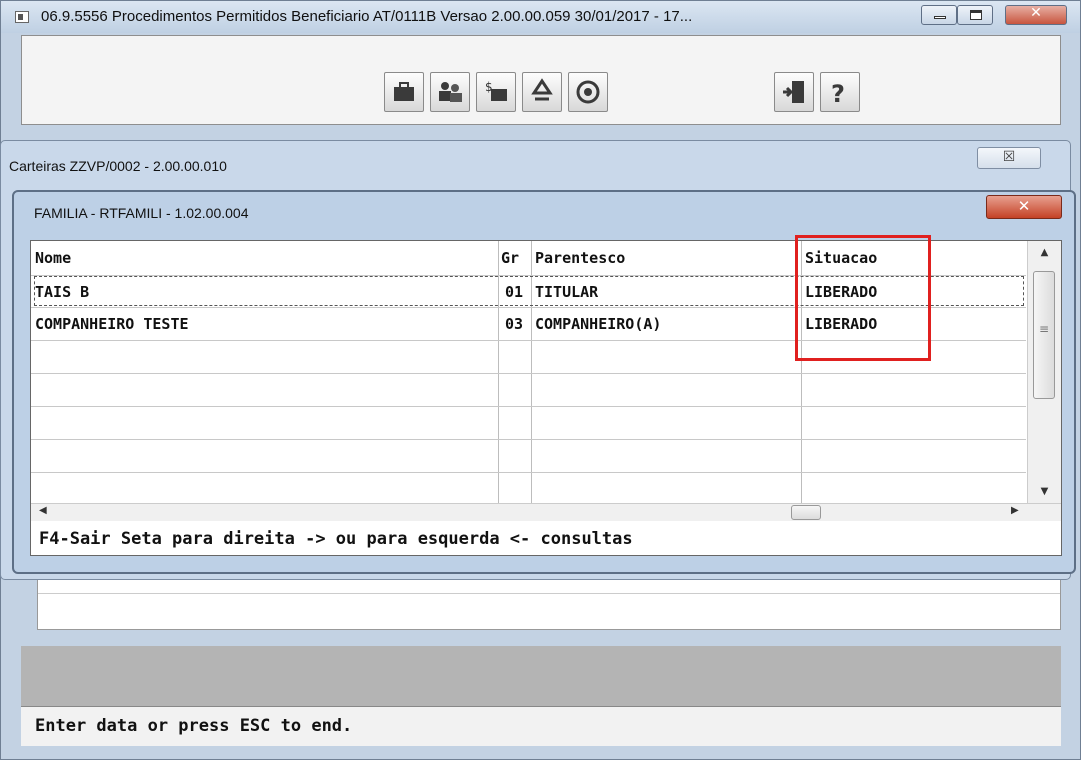  What do you see at coordinates (549, 593) in the screenshot?
I see `lower-grid-row-line` at bounding box center [549, 593].